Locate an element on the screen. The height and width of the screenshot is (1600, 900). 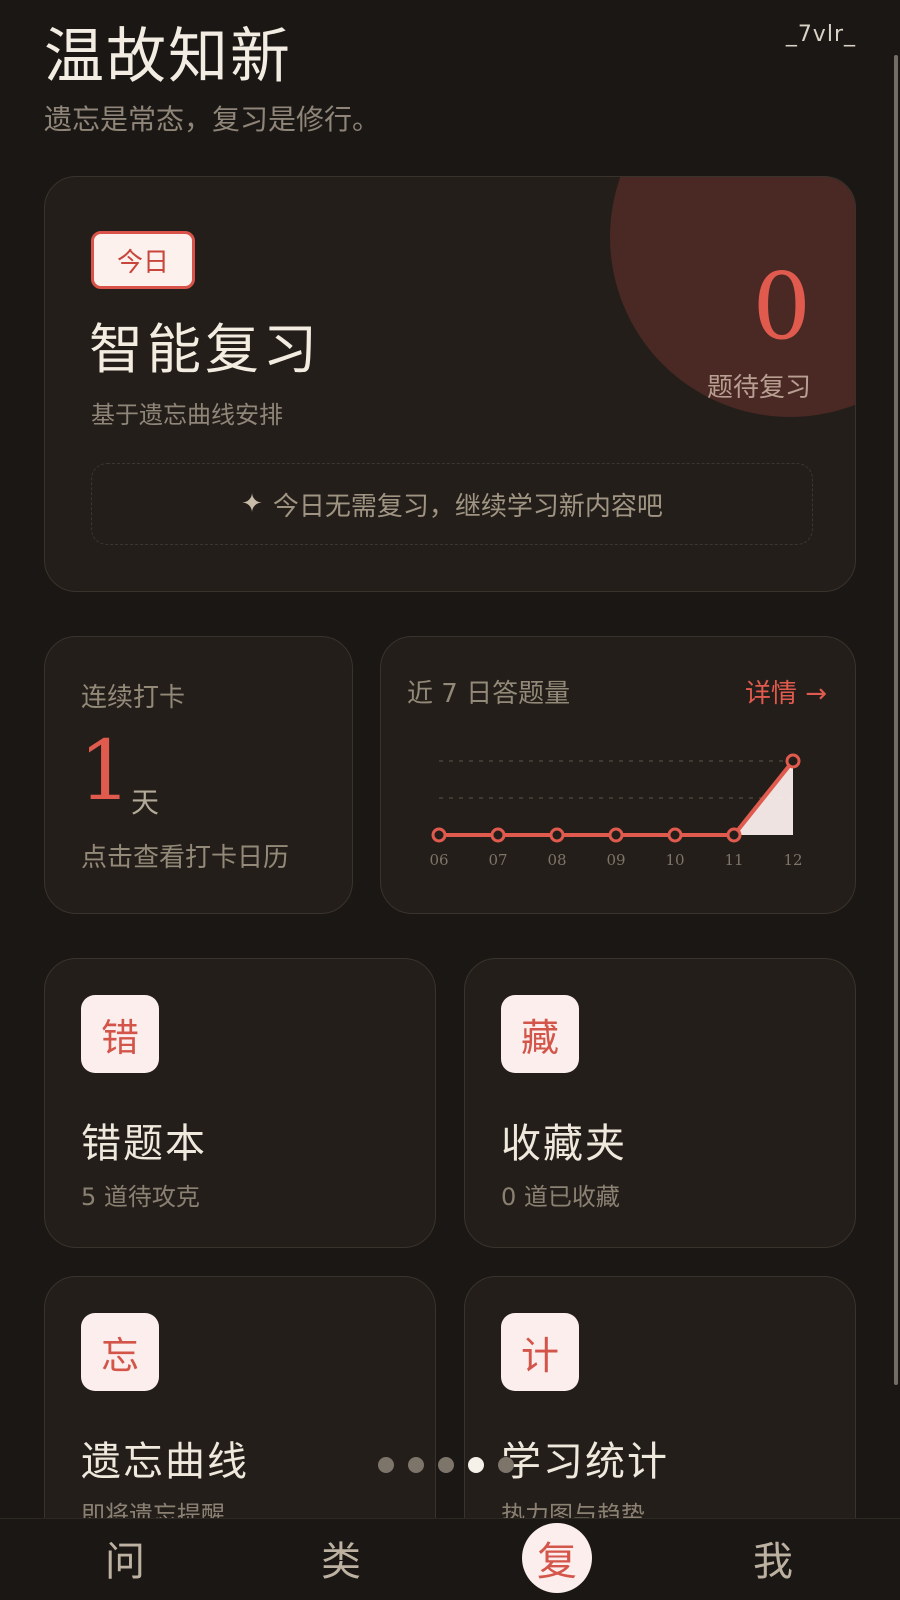
scrollbar is located at coordinates (896, 720).